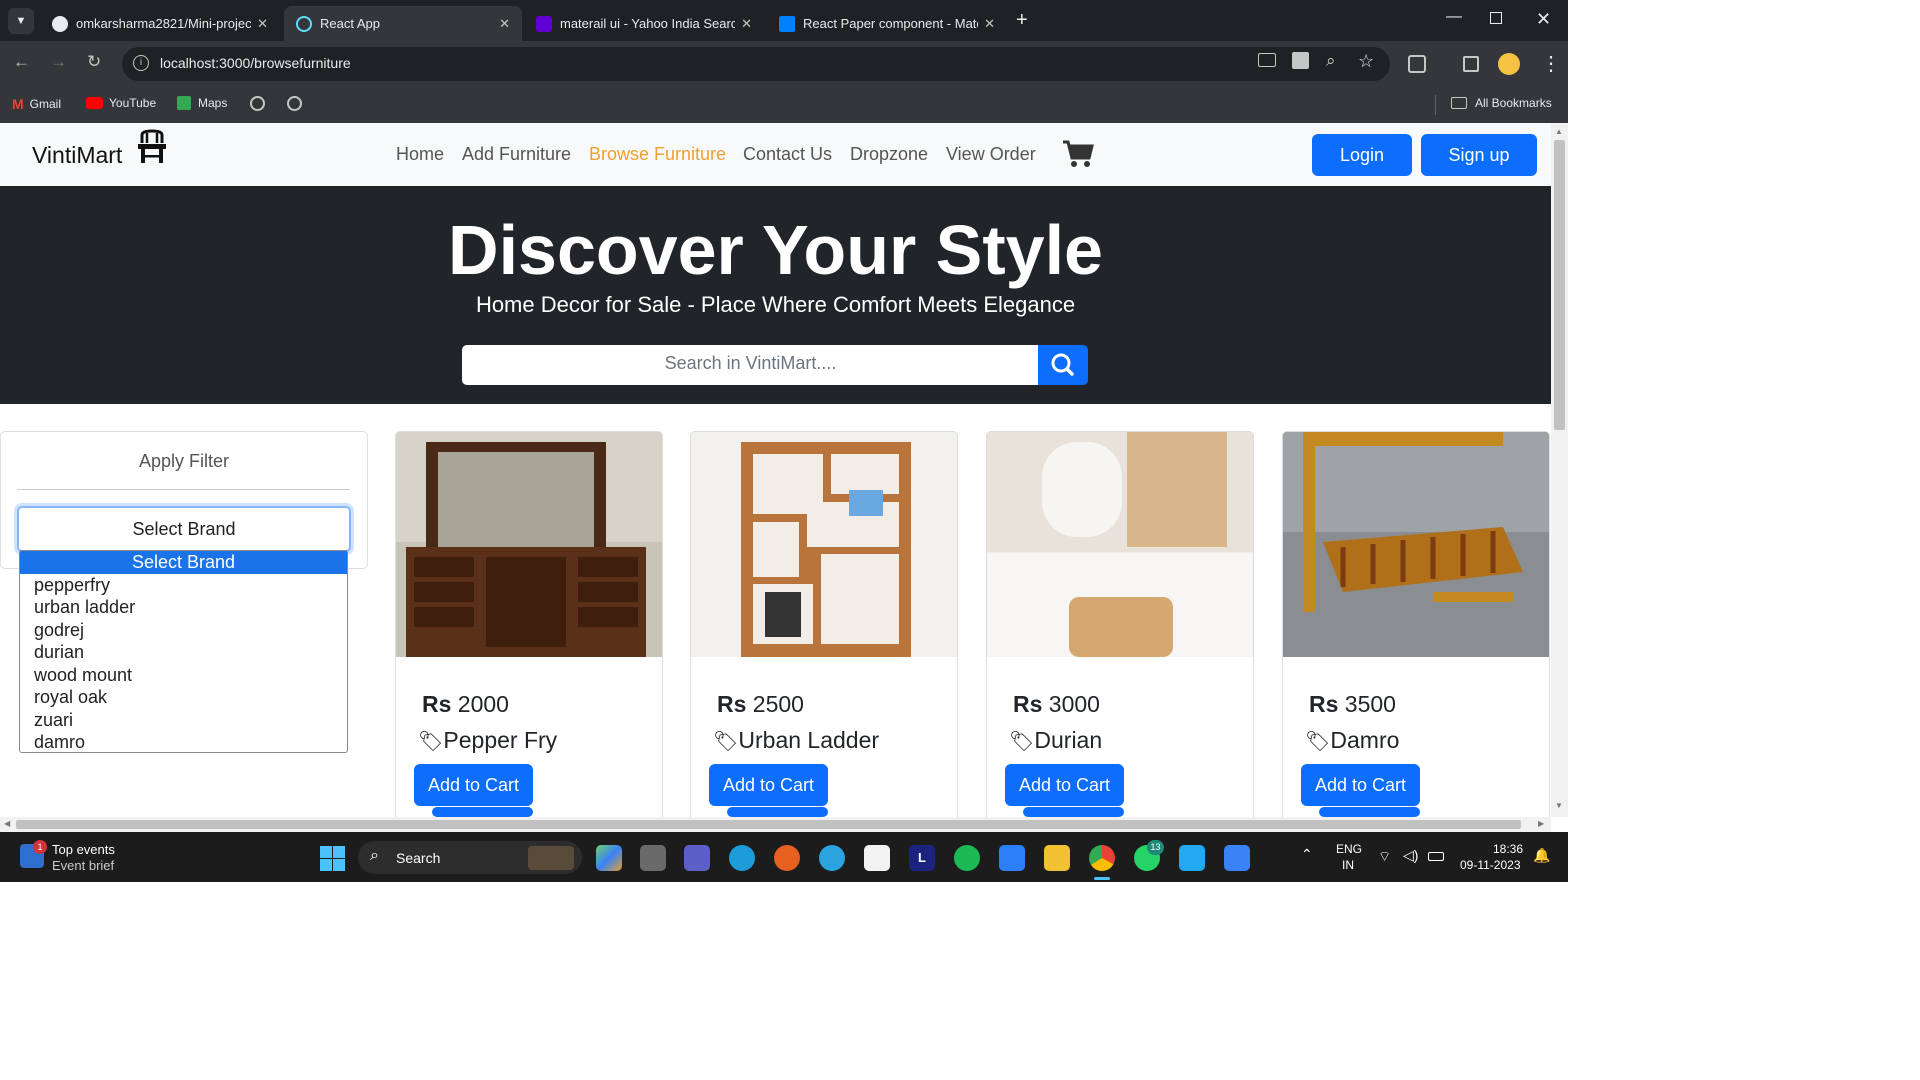  I want to click on back-icon: ←, so click(21, 62).